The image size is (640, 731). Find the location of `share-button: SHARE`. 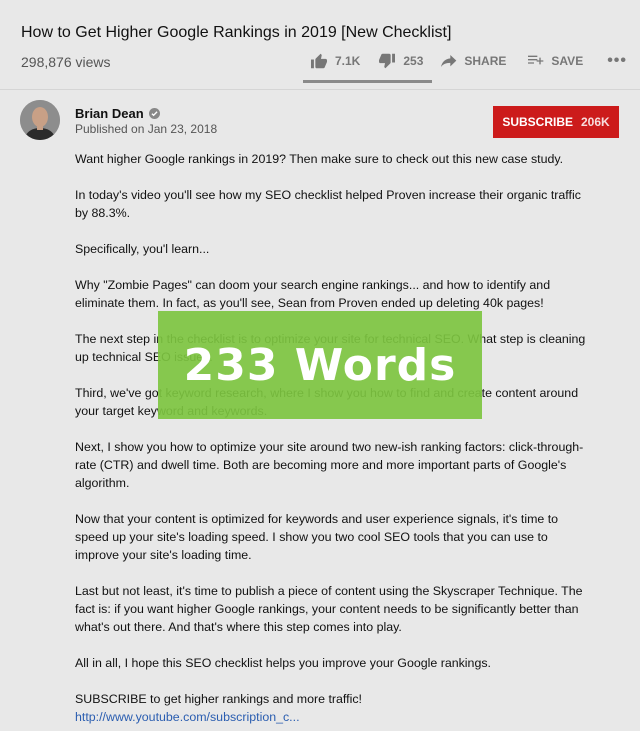

share-button: SHARE is located at coordinates (473, 61).